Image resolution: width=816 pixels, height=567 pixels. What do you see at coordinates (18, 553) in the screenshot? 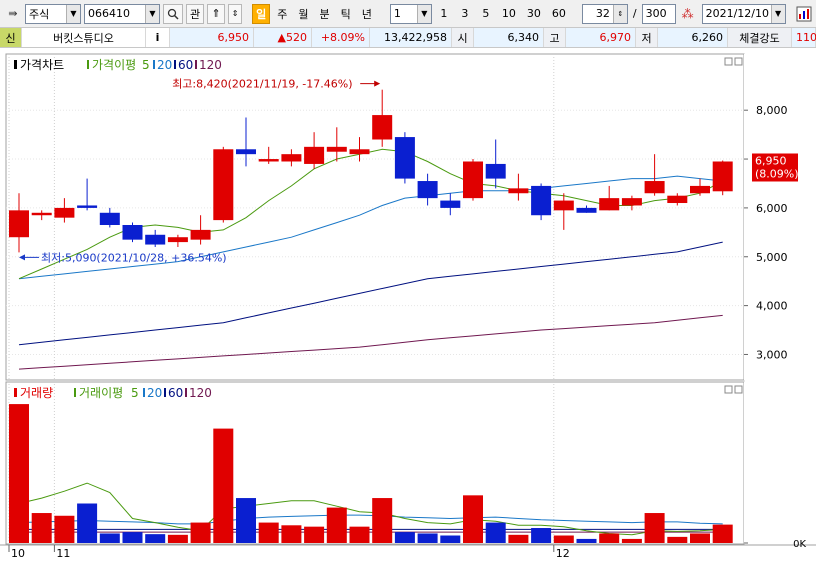
I see `x-tick-label: 10` at bounding box center [18, 553].